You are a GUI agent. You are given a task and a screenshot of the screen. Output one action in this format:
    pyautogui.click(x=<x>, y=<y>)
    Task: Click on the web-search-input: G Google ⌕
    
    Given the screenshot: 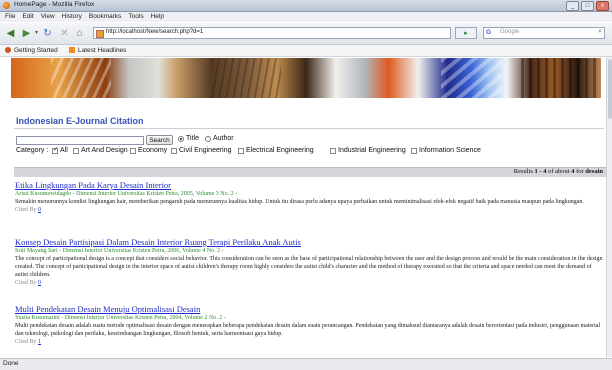 What is the action you would take?
    pyautogui.click(x=544, y=33)
    